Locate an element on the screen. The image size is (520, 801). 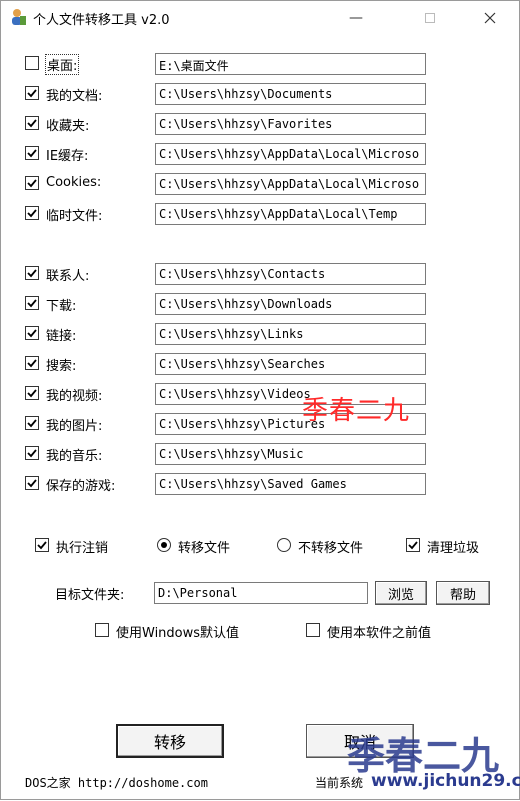
maximize-button is located at coordinates (430, 17).